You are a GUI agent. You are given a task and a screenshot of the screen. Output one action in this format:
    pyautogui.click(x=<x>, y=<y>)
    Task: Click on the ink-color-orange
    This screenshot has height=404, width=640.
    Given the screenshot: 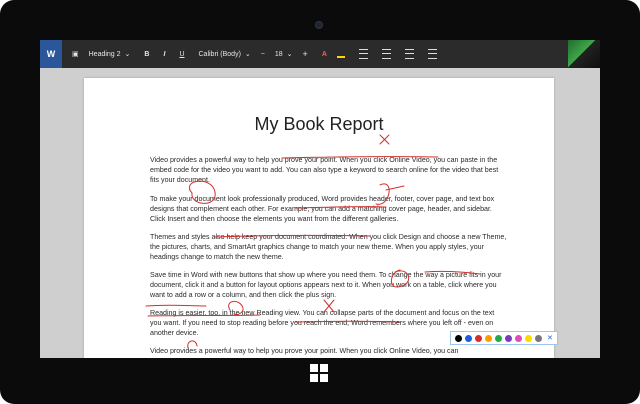 What is the action you would take?
    pyautogui.click(x=488, y=338)
    